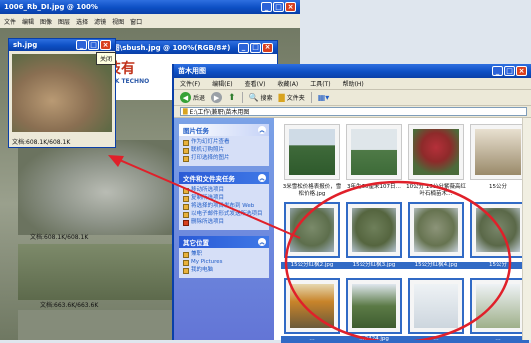  I want to click on photo-window-back-titlebar: 1006_Rb_DI.jpg @ 100% _ □ ×, so click(150, 7).